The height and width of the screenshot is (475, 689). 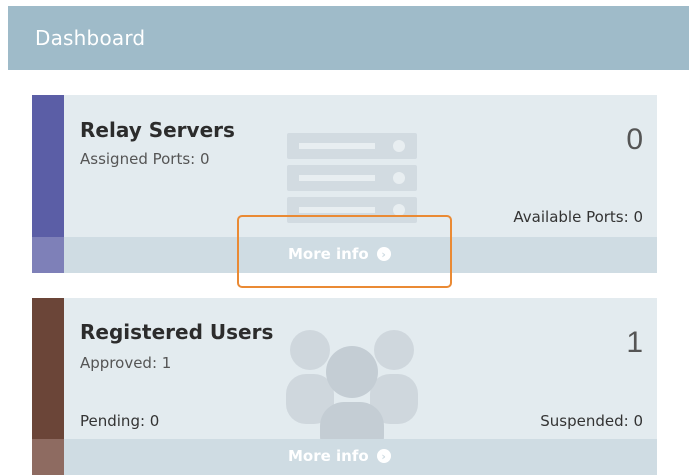 What do you see at coordinates (383, 456) in the screenshot?
I see `circle-arrow-right-icon: ›` at bounding box center [383, 456].